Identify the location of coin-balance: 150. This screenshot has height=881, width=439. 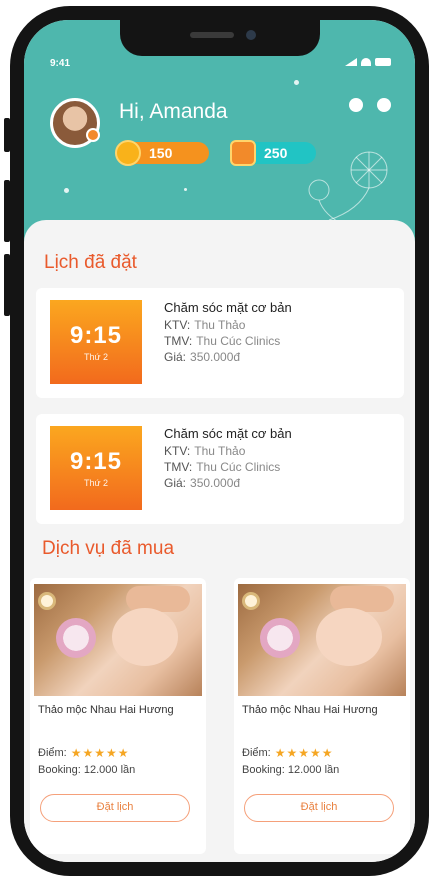
(162, 153).